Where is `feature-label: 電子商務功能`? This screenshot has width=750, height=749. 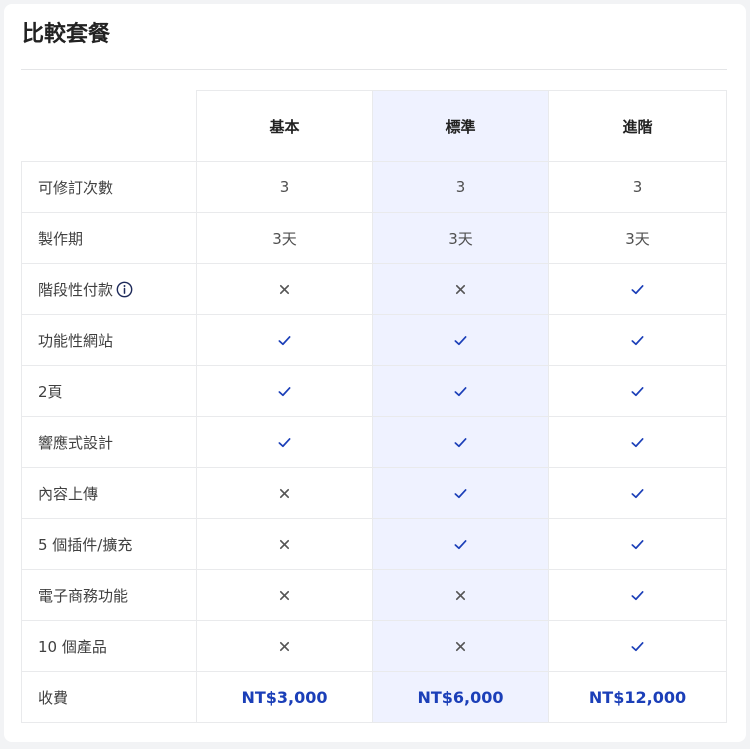 feature-label: 電子商務功能 is located at coordinates (109, 595).